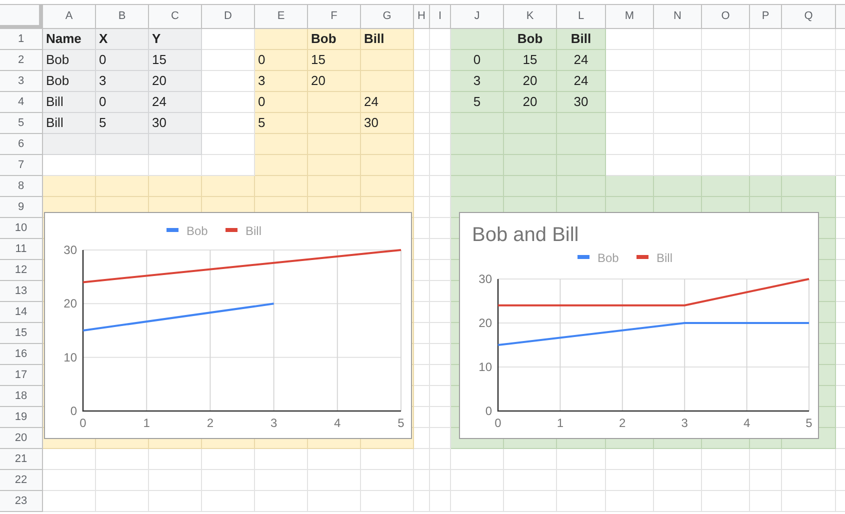 The height and width of the screenshot is (514, 845). What do you see at coordinates (69, 17) in the screenshot?
I see `column-header: A` at bounding box center [69, 17].